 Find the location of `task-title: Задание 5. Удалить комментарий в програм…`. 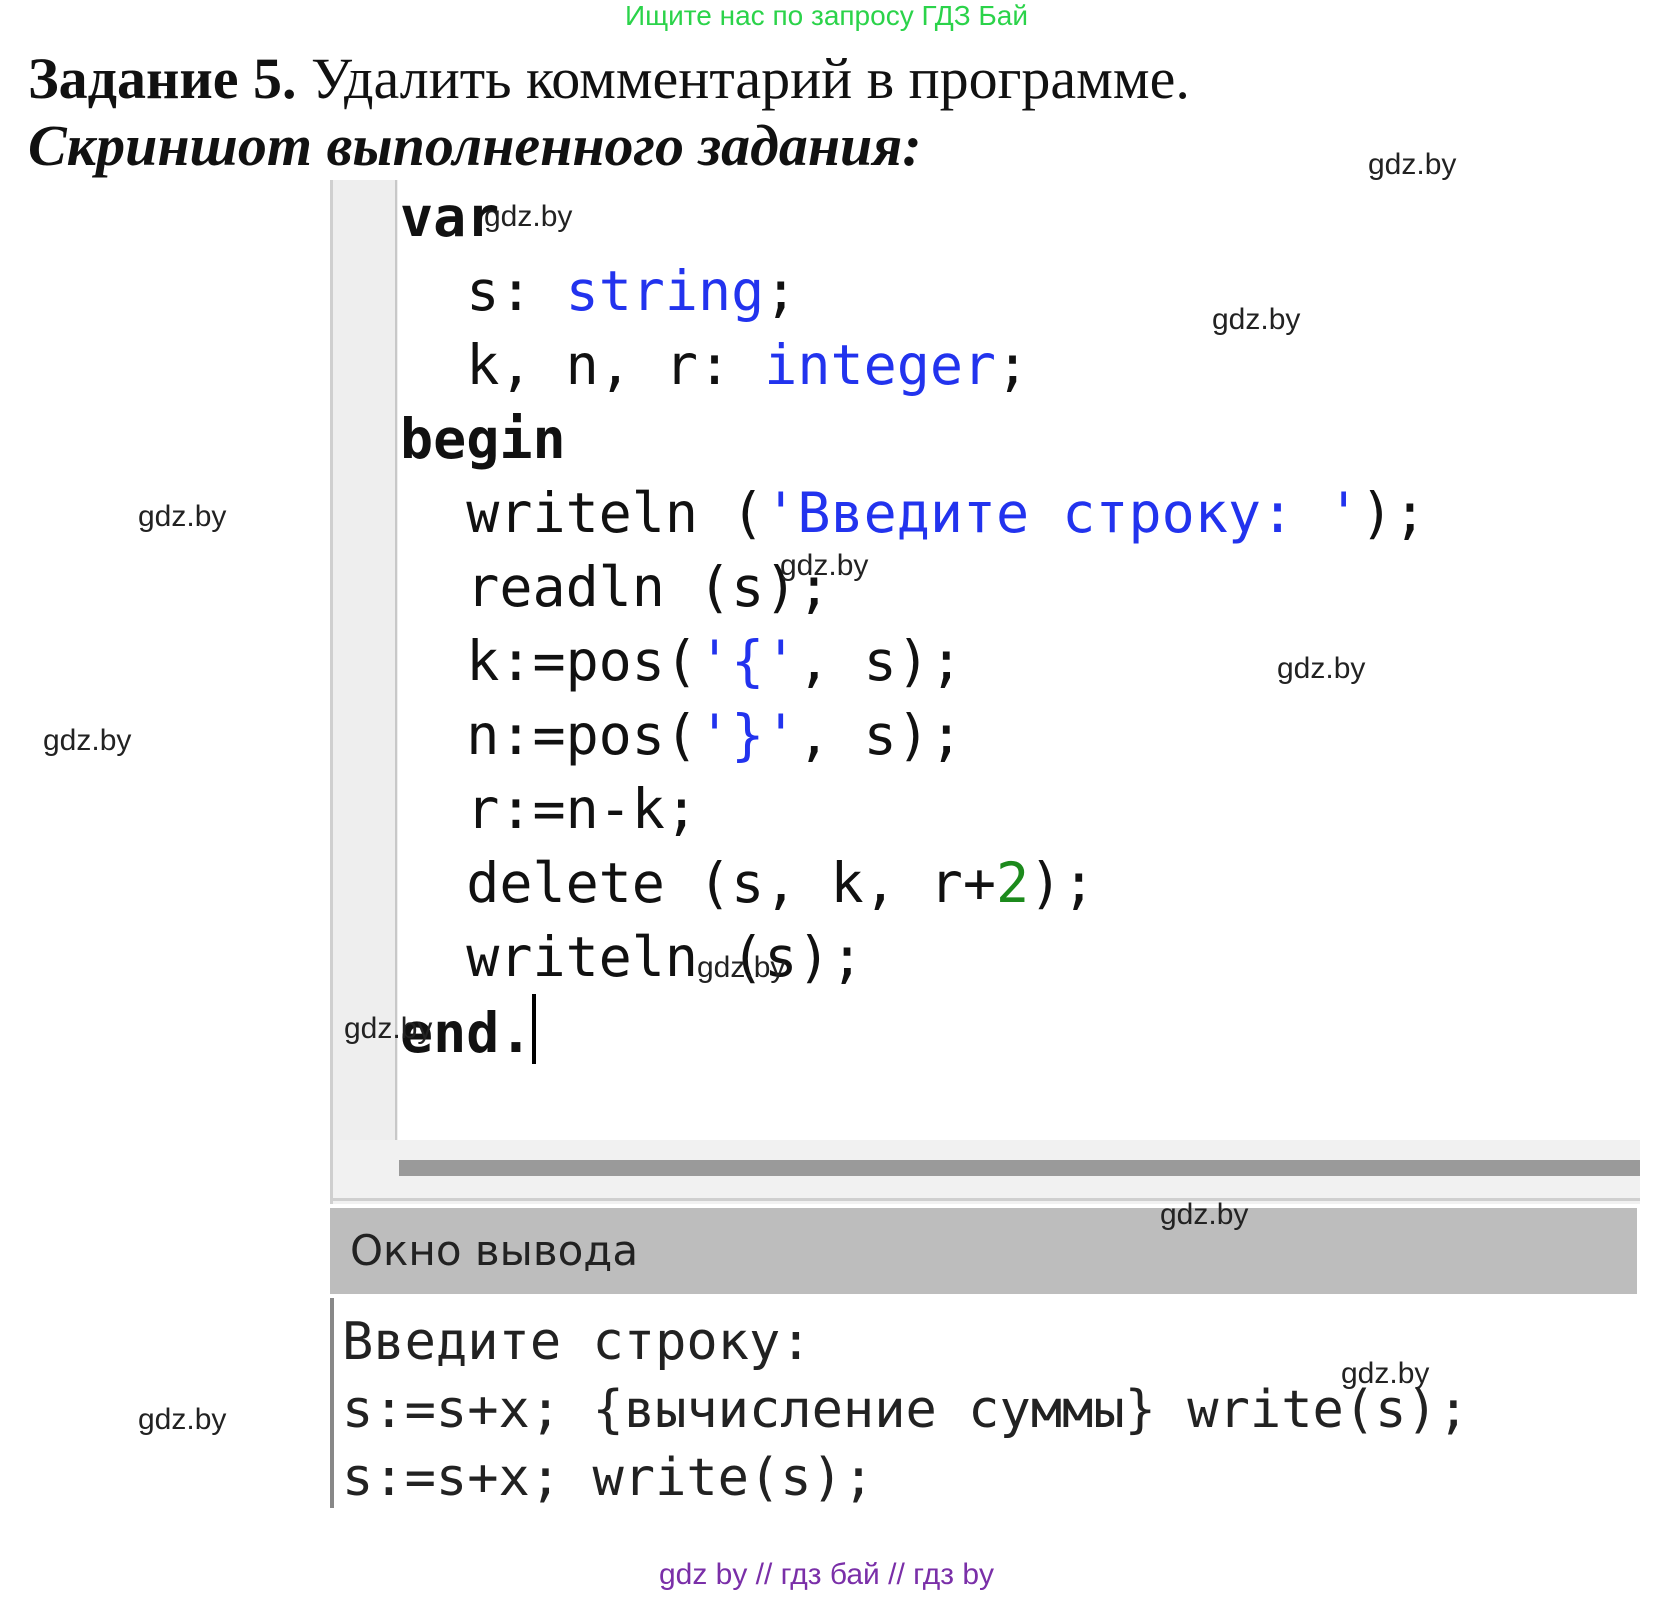

task-title: Задание 5. Удалить комментарий в програм… is located at coordinates (609, 78).